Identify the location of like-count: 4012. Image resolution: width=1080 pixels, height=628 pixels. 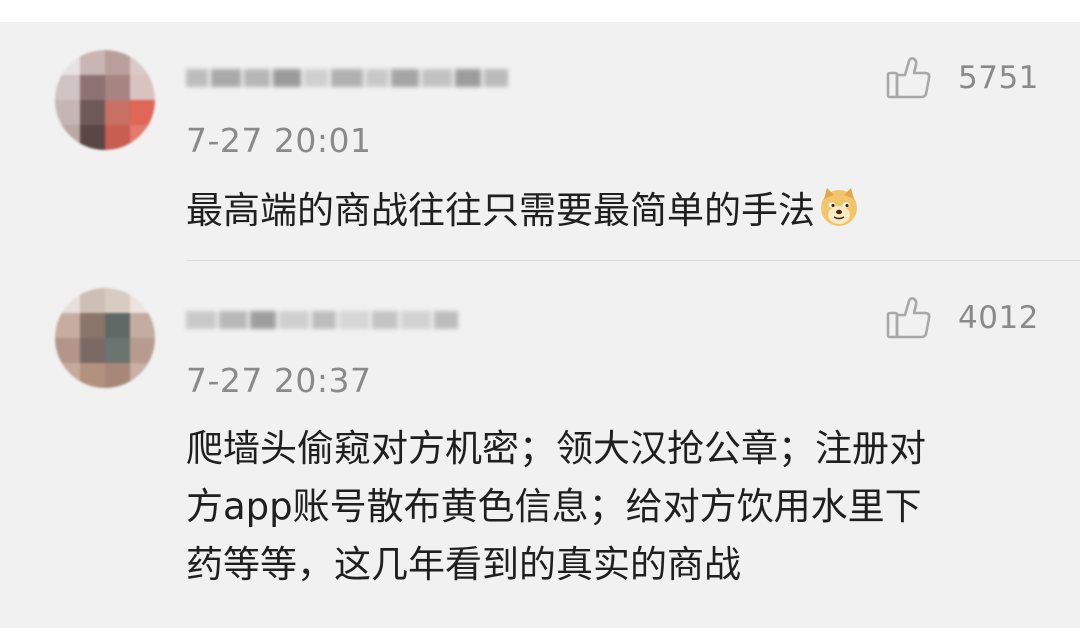
(998, 318).